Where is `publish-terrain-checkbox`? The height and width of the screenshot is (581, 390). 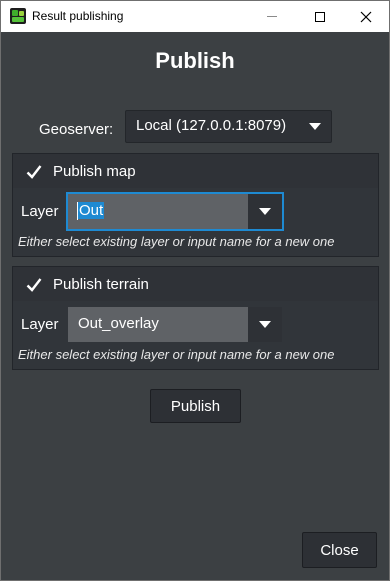
publish-terrain-checkbox is located at coordinates (34, 285).